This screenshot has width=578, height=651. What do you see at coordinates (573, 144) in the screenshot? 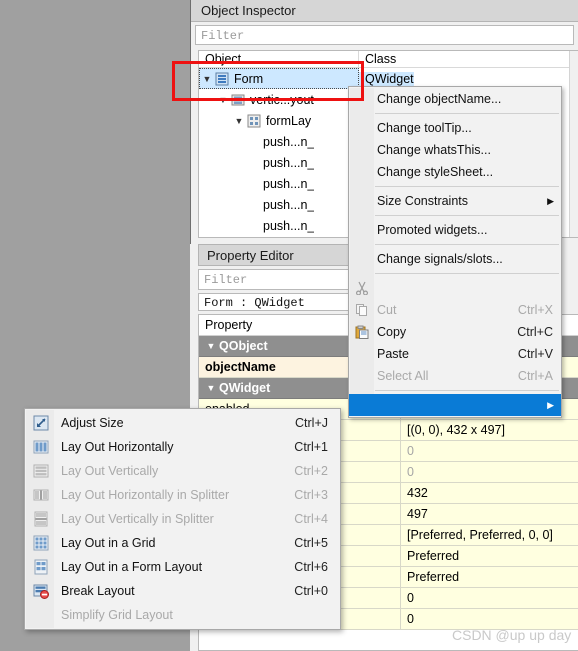
I see `tree-vertical-scrollbar` at bounding box center [573, 144].